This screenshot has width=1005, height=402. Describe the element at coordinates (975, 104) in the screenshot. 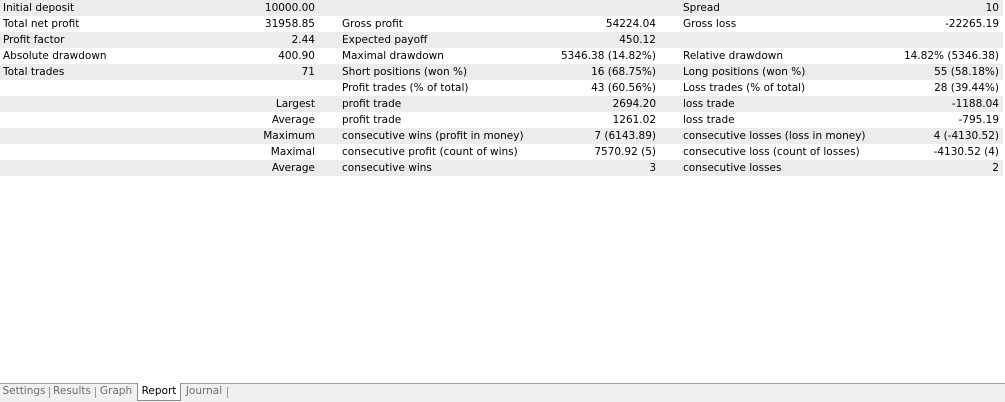

I see `row-value: -1188.04` at that location.